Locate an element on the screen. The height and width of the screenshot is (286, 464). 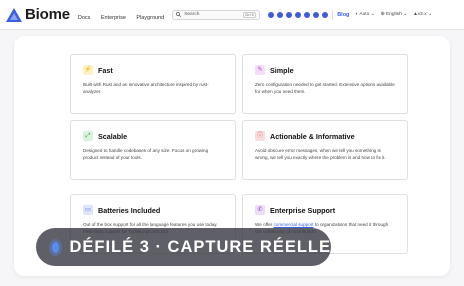
discord-icon is located at coordinates (271, 14).